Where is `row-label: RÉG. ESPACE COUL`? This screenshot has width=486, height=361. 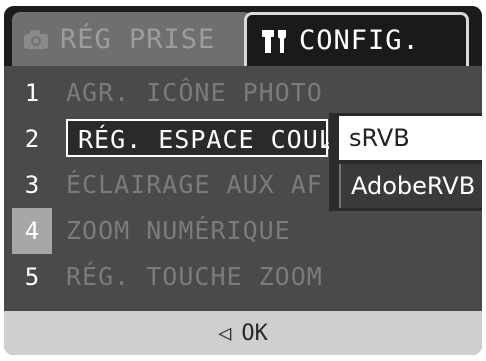
row-label: RÉG. ESPACE COUL is located at coordinates (206, 139).